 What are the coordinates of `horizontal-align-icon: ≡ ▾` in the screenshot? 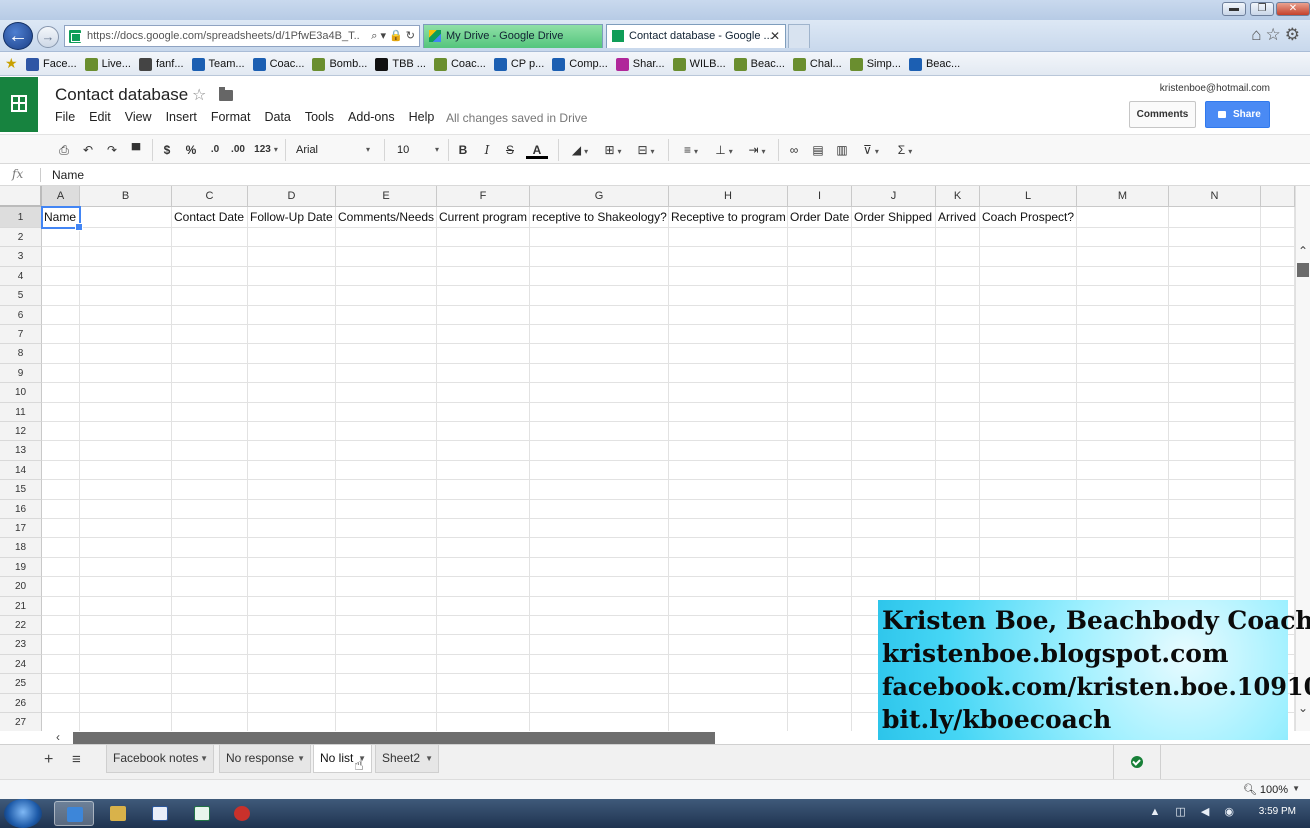 It's located at (691, 150).